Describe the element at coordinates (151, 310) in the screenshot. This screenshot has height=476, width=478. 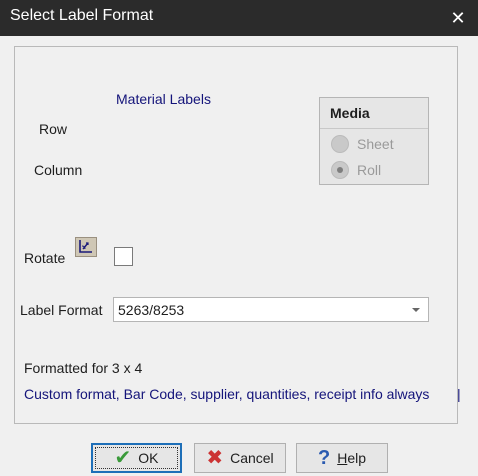
I see `label-format-value: 5263/8253` at that location.